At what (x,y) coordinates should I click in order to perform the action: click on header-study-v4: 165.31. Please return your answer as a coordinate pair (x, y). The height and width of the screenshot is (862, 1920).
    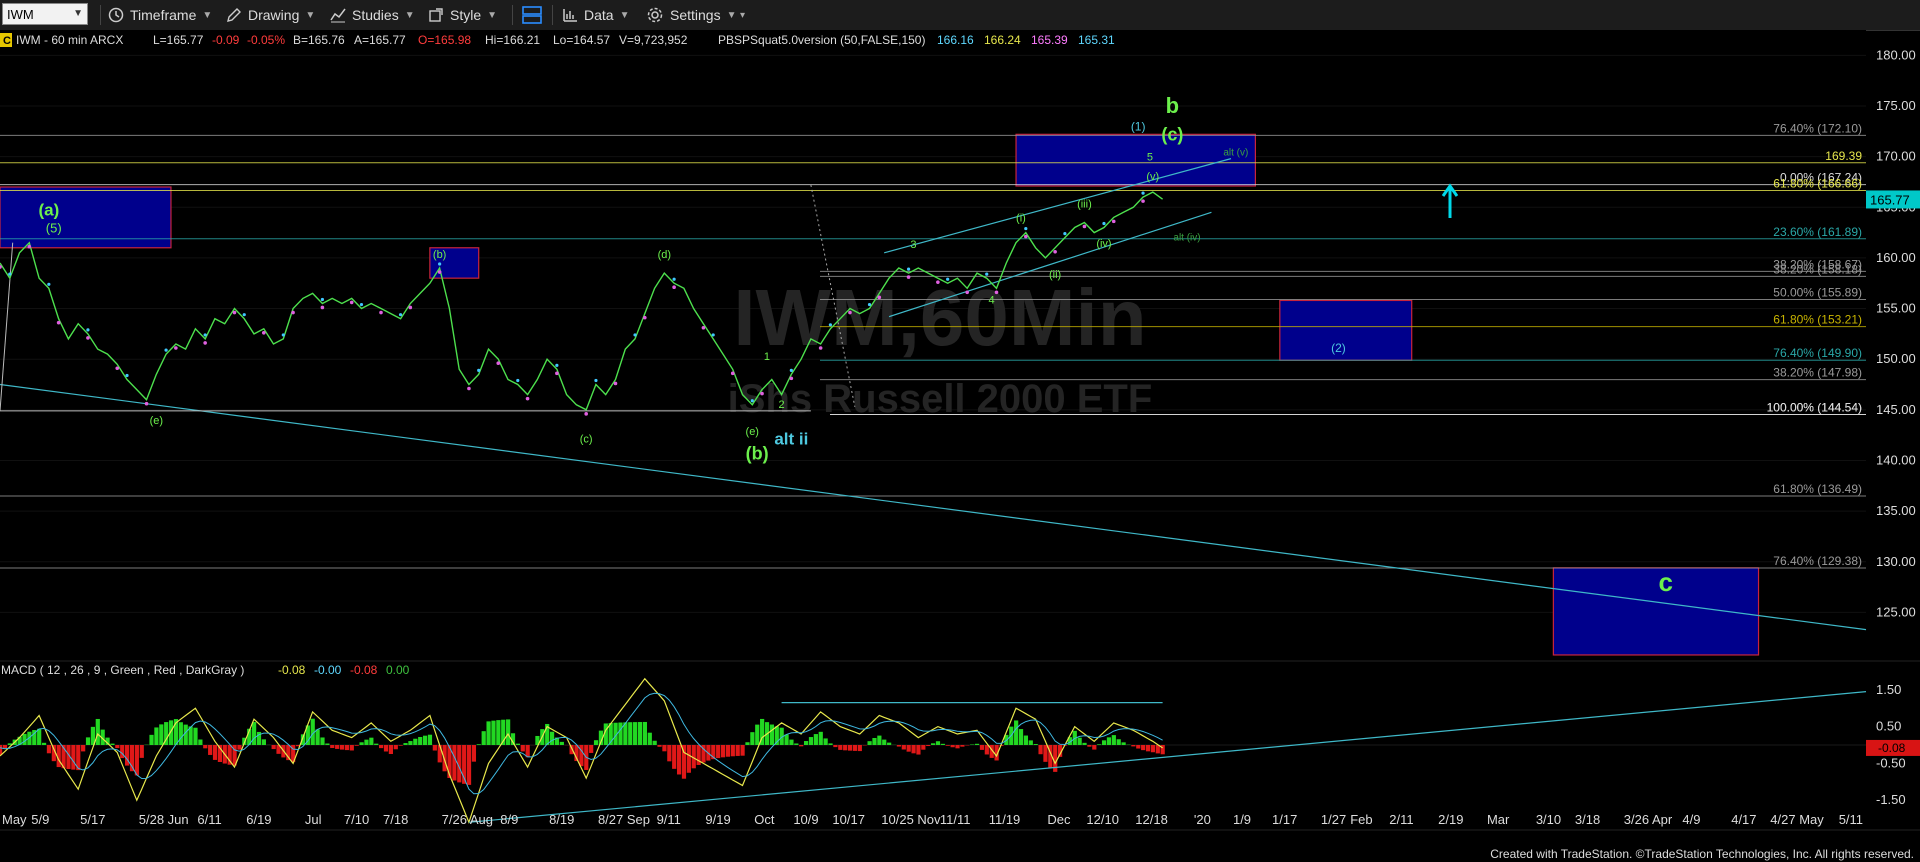
    Looking at the image, I should click on (1096, 40).